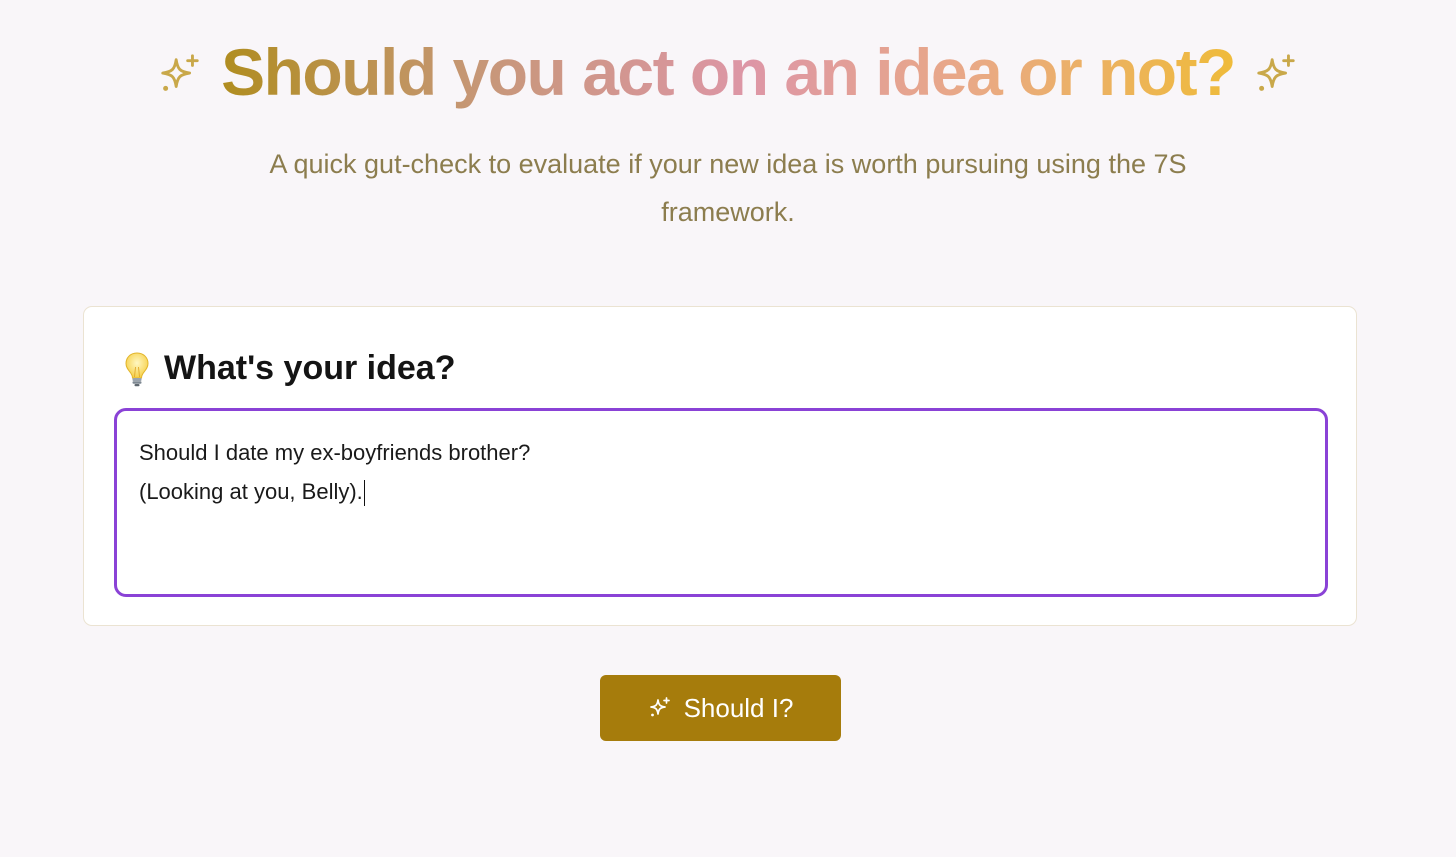 The height and width of the screenshot is (857, 1456). I want to click on lightbulb-icon, so click(137, 369).